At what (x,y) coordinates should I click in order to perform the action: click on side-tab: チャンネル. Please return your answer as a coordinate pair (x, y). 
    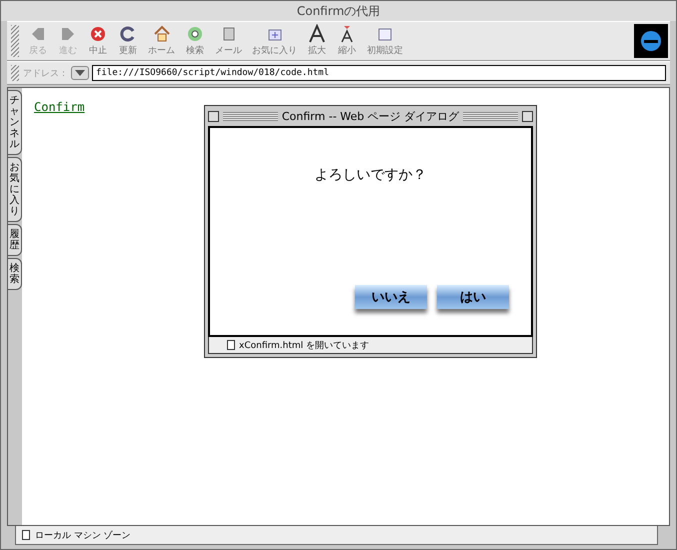
    Looking at the image, I should click on (15, 122).